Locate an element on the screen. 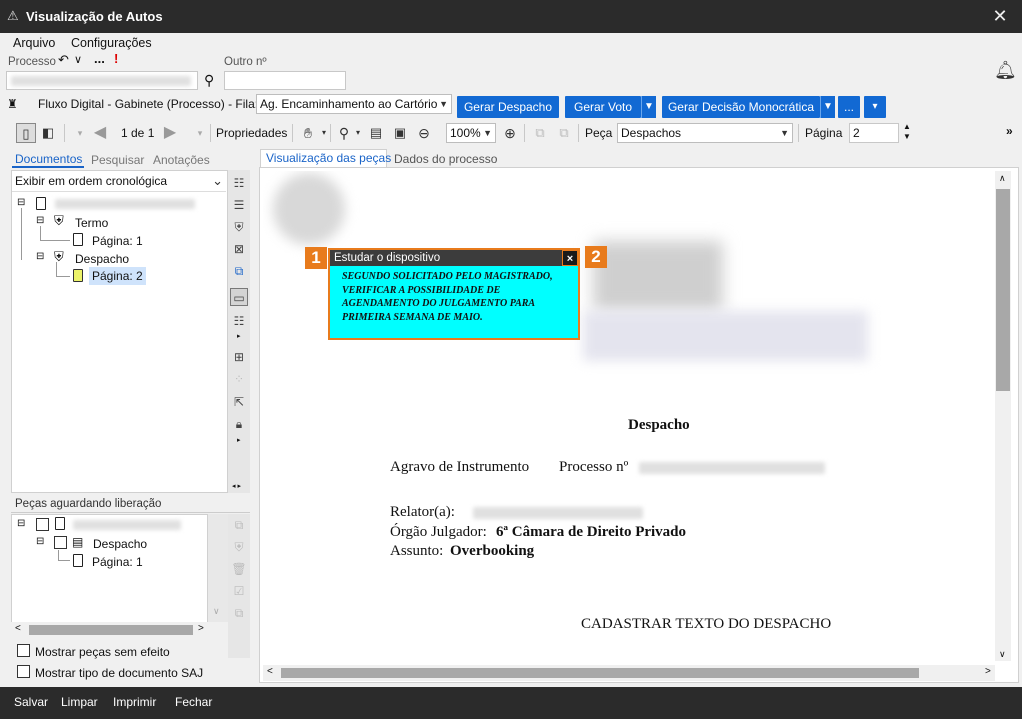 Image resolution: width=1022 pixels, height=719 pixels. zoom-search-dropdown: ▾ is located at coordinates (358, 133).